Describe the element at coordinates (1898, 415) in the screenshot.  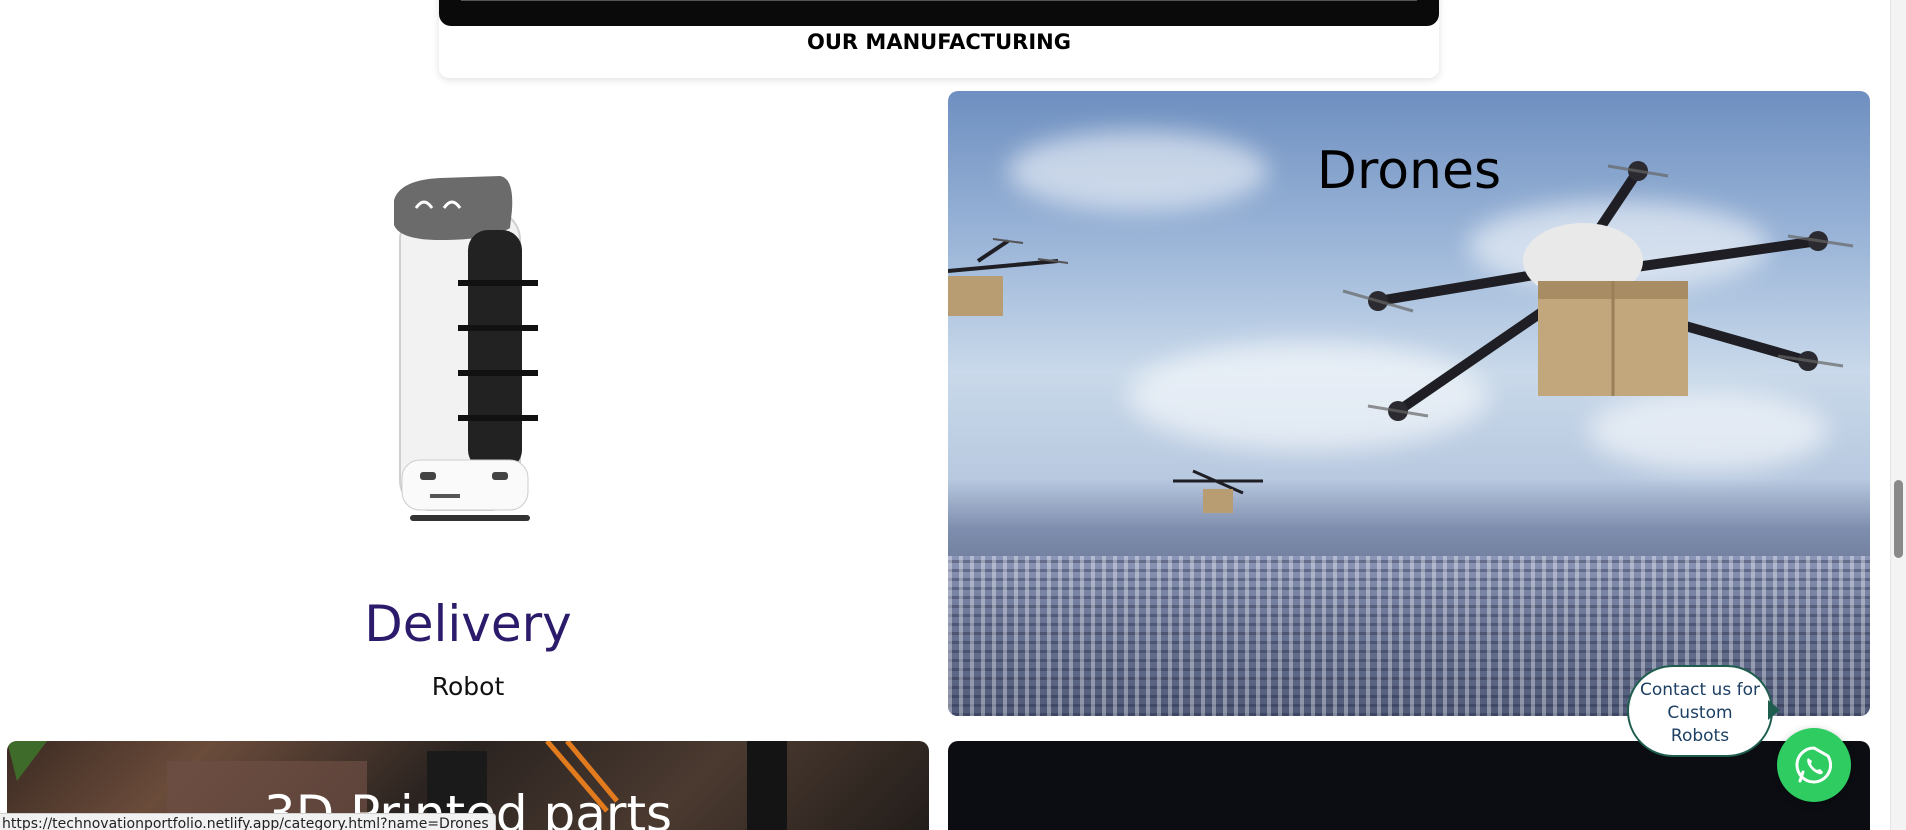
I see `page-scrollbar` at that location.